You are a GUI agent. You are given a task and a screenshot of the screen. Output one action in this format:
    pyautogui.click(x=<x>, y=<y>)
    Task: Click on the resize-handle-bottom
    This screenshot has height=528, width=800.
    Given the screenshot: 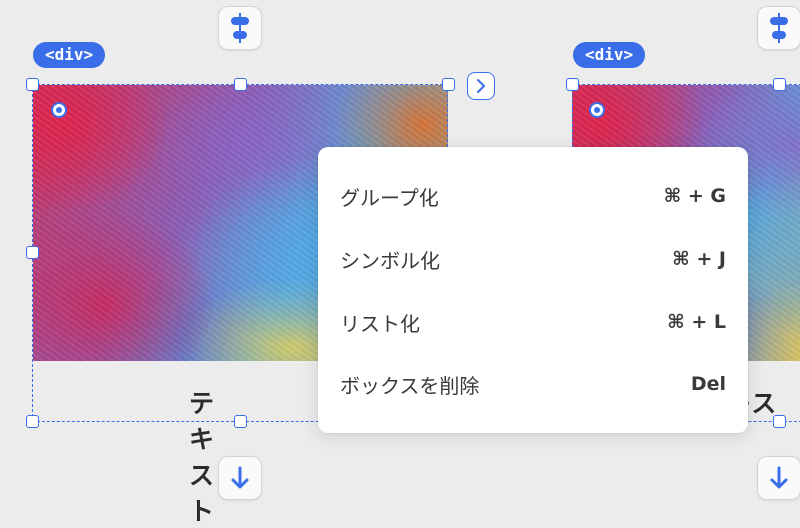 What is the action you would take?
    pyautogui.click(x=240, y=421)
    